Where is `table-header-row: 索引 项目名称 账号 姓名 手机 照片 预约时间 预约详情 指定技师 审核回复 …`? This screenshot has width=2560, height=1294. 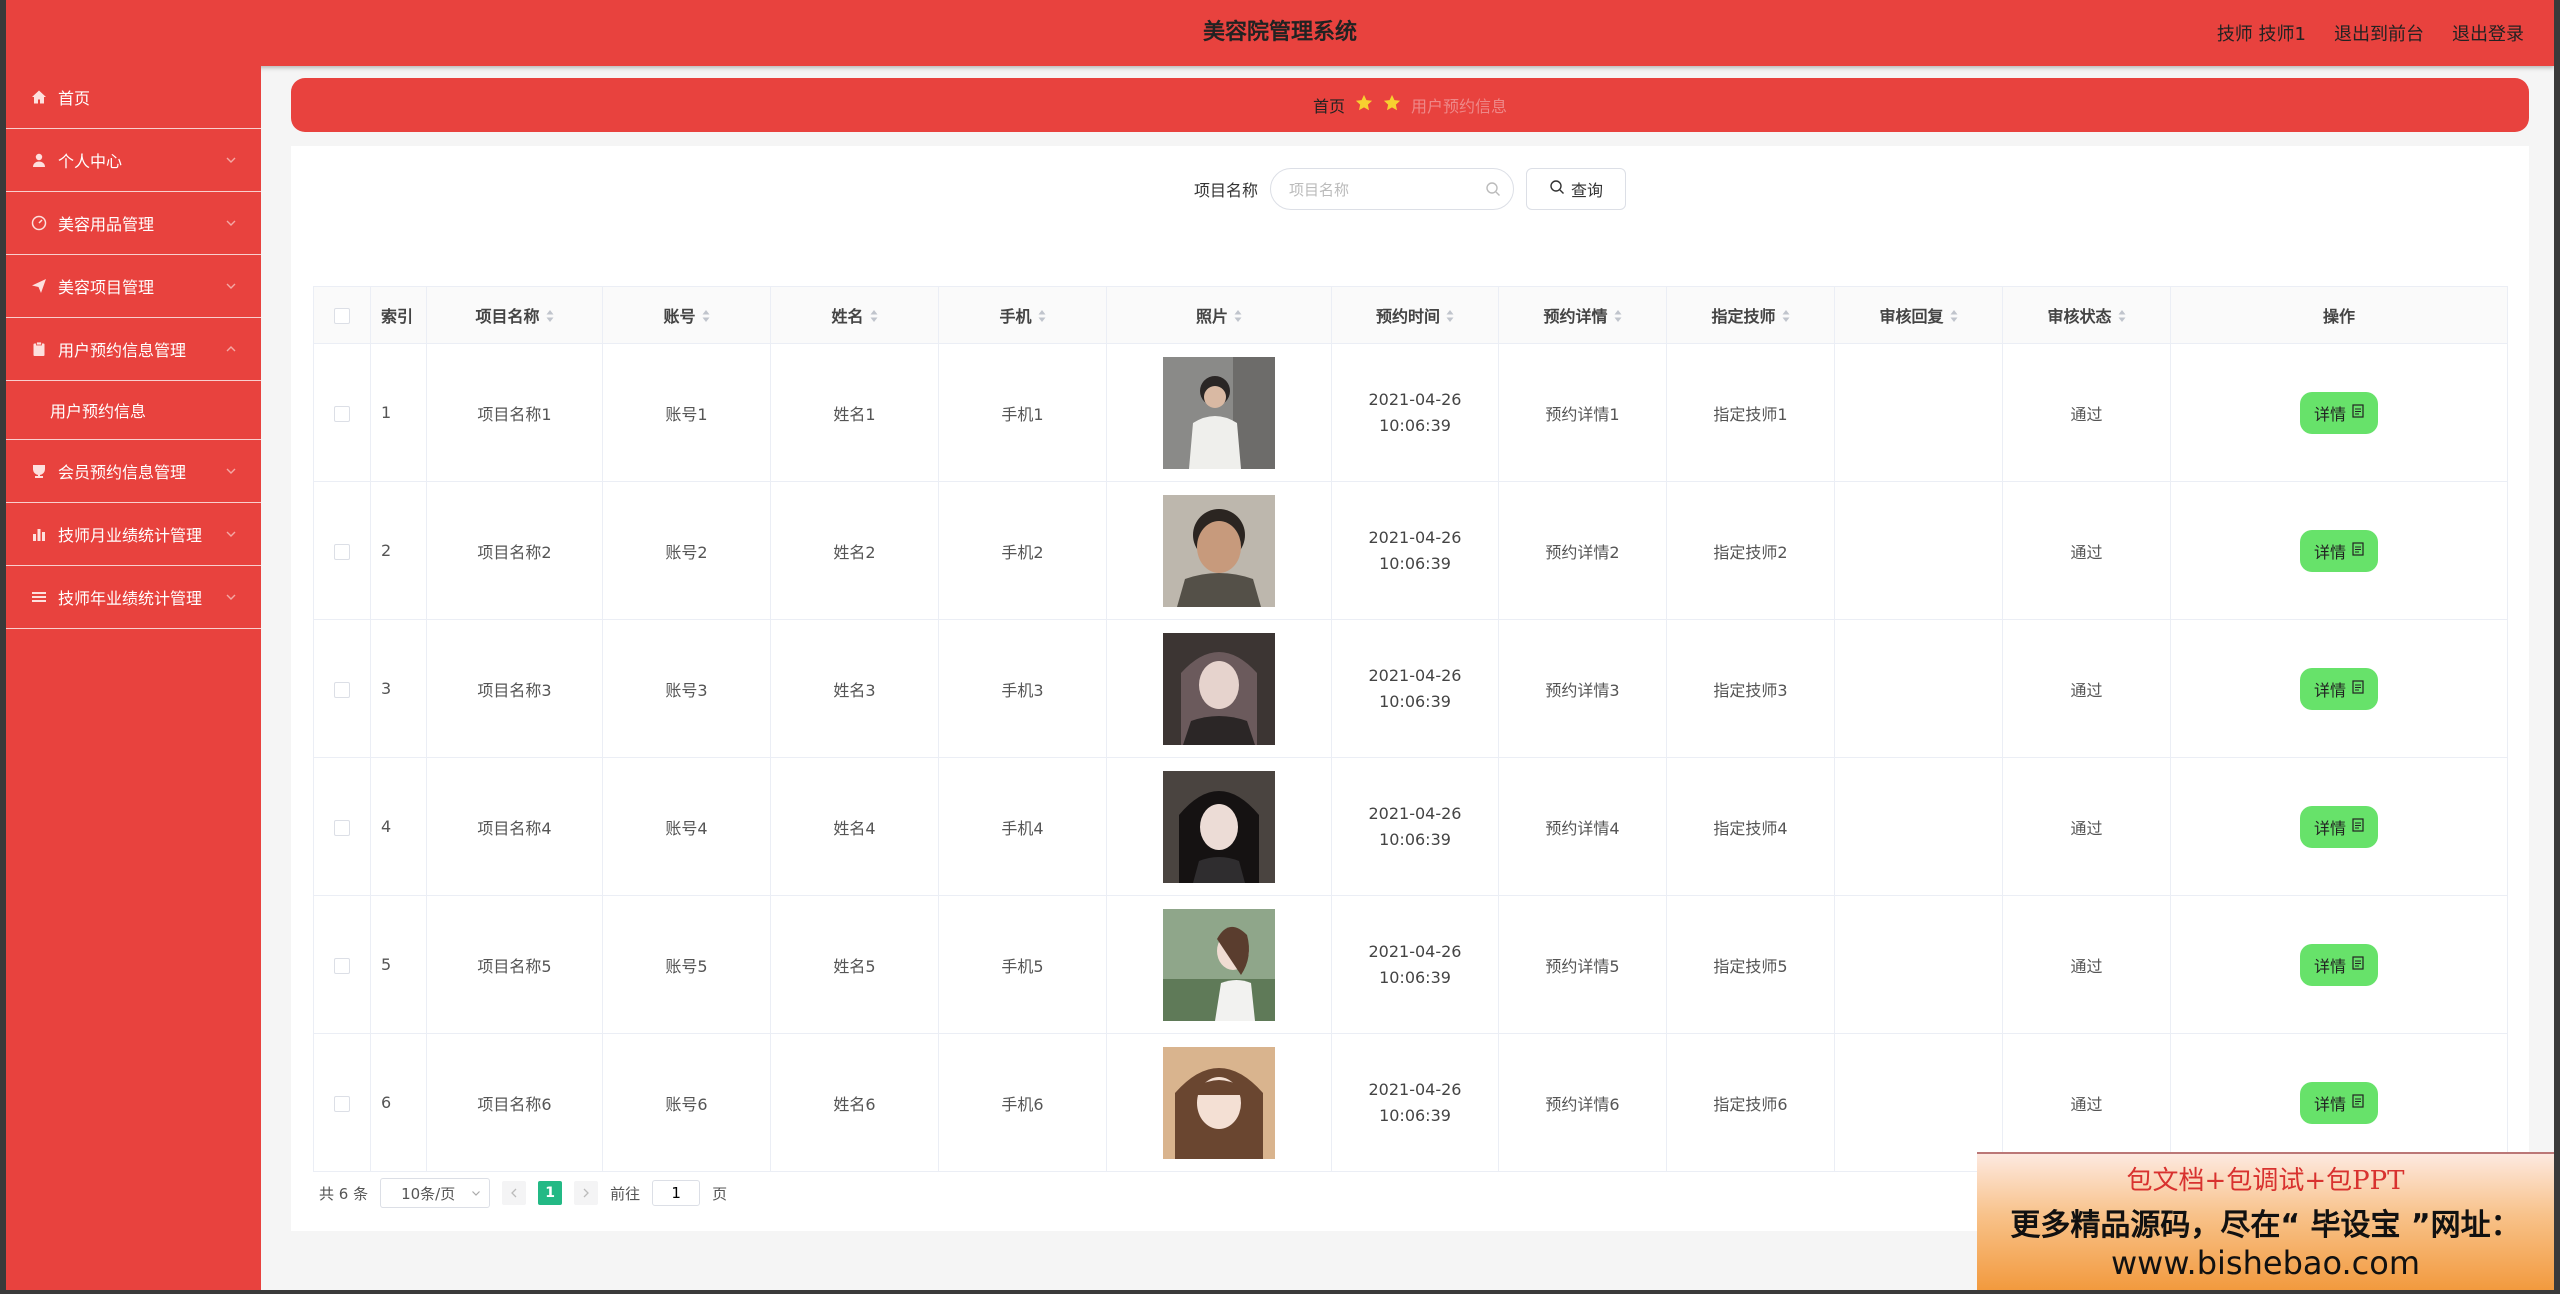
table-header-row: 索引 项目名称 账号 姓名 手机 照片 预约时间 预约详情 指定技师 审核回复 … is located at coordinates (1410, 315).